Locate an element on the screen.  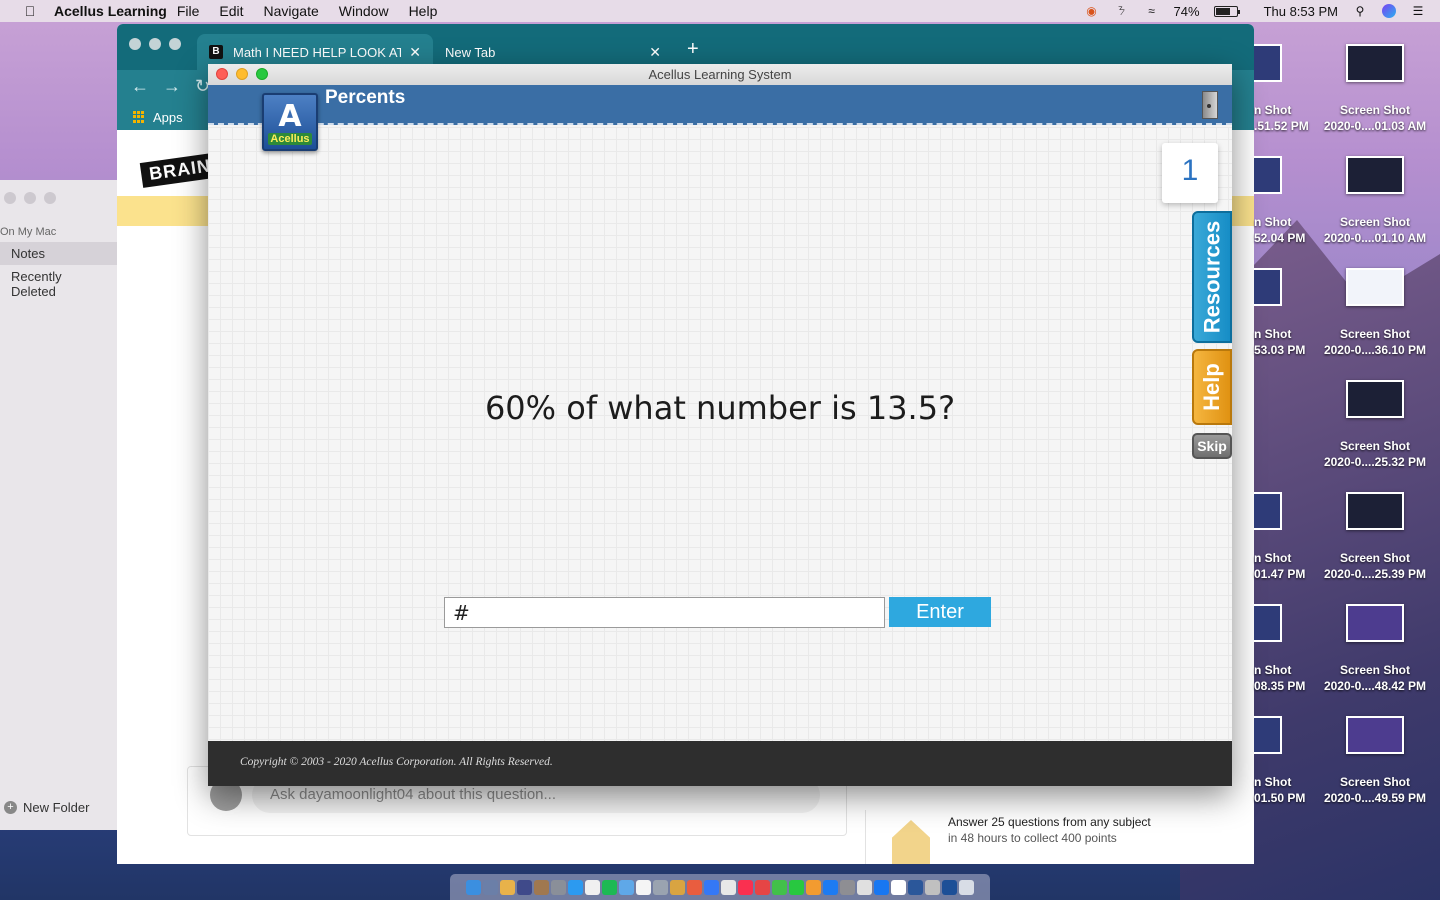
desktop-screenshot-file: n Shot 01.50 PM is located at coordinates (1284, 761).